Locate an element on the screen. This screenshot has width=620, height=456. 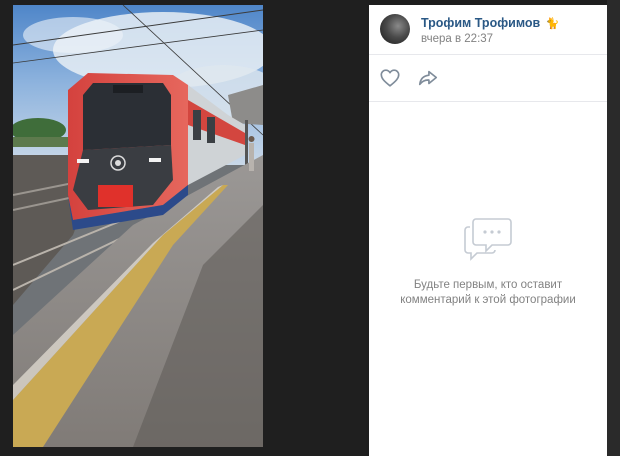
author-header: Трофим Трофимов 🐈 вчера в 22:37 is located at coordinates (488, 30).